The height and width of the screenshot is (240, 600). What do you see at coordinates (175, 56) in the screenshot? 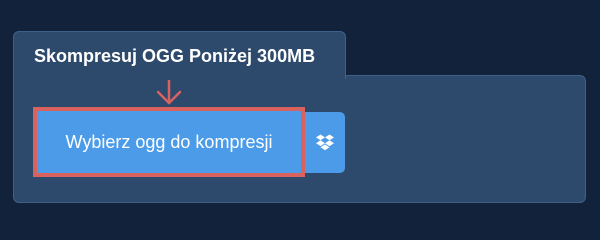
I see `panel-title: Skompresuj OGG Poniżej 300MB` at bounding box center [175, 56].